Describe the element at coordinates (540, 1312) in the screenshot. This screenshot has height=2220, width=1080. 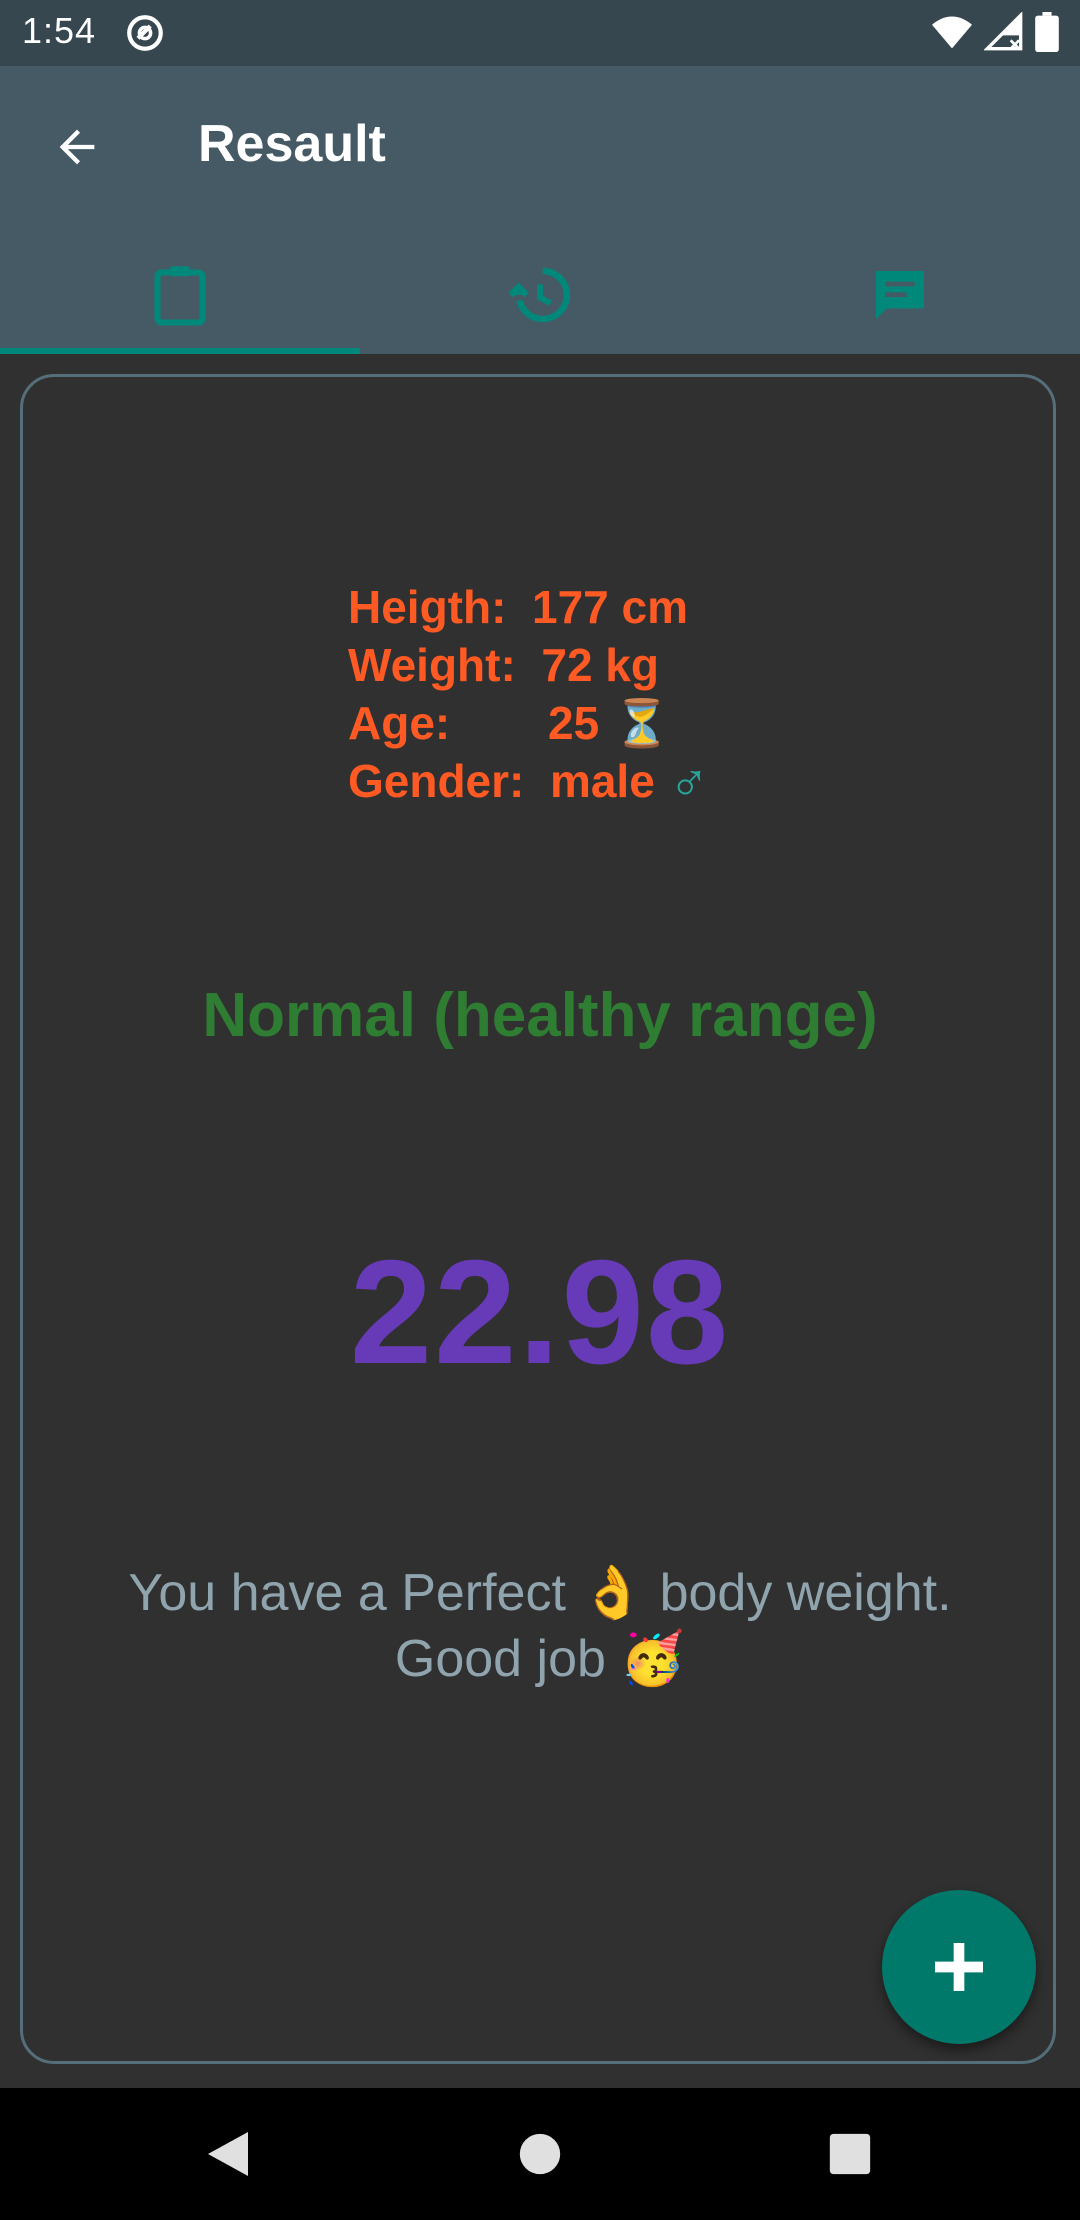
I see `bmi-value: 22.98` at that location.